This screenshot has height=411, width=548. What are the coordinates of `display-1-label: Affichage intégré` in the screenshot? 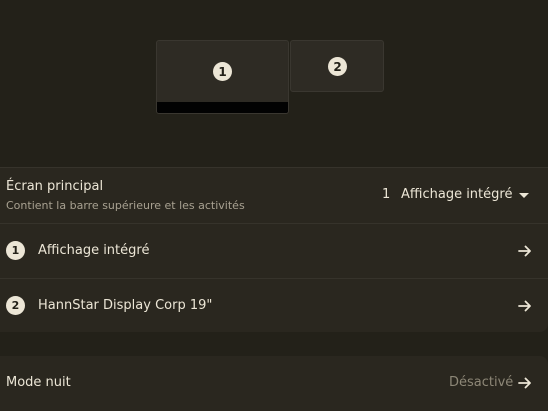 It's located at (94, 250).